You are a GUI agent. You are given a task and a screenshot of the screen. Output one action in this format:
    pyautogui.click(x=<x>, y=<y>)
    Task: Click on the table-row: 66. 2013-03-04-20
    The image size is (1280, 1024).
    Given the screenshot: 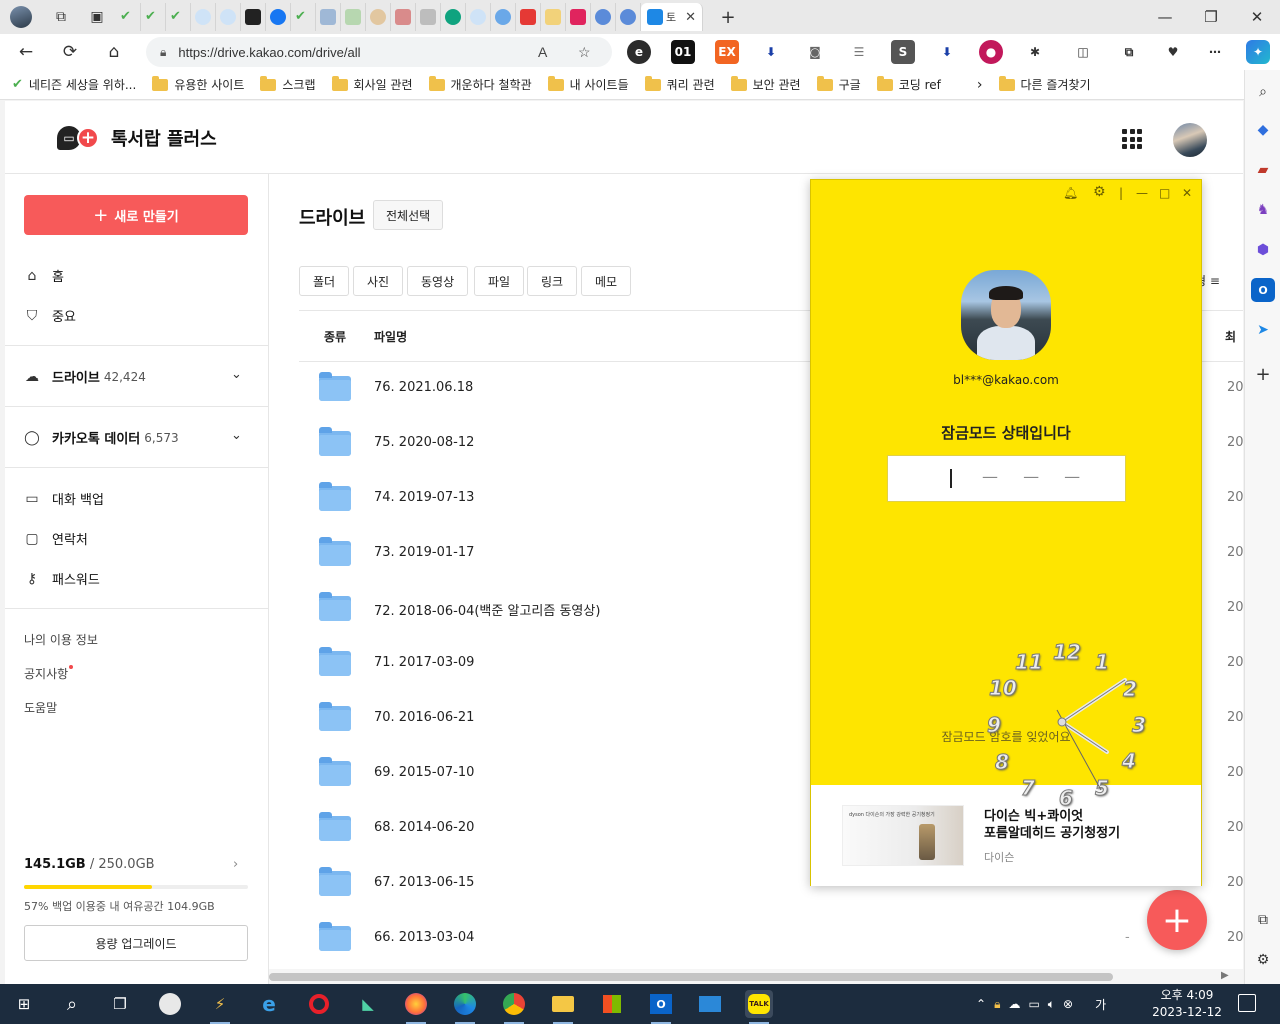 What is the action you would take?
    pyautogui.click(x=771, y=938)
    